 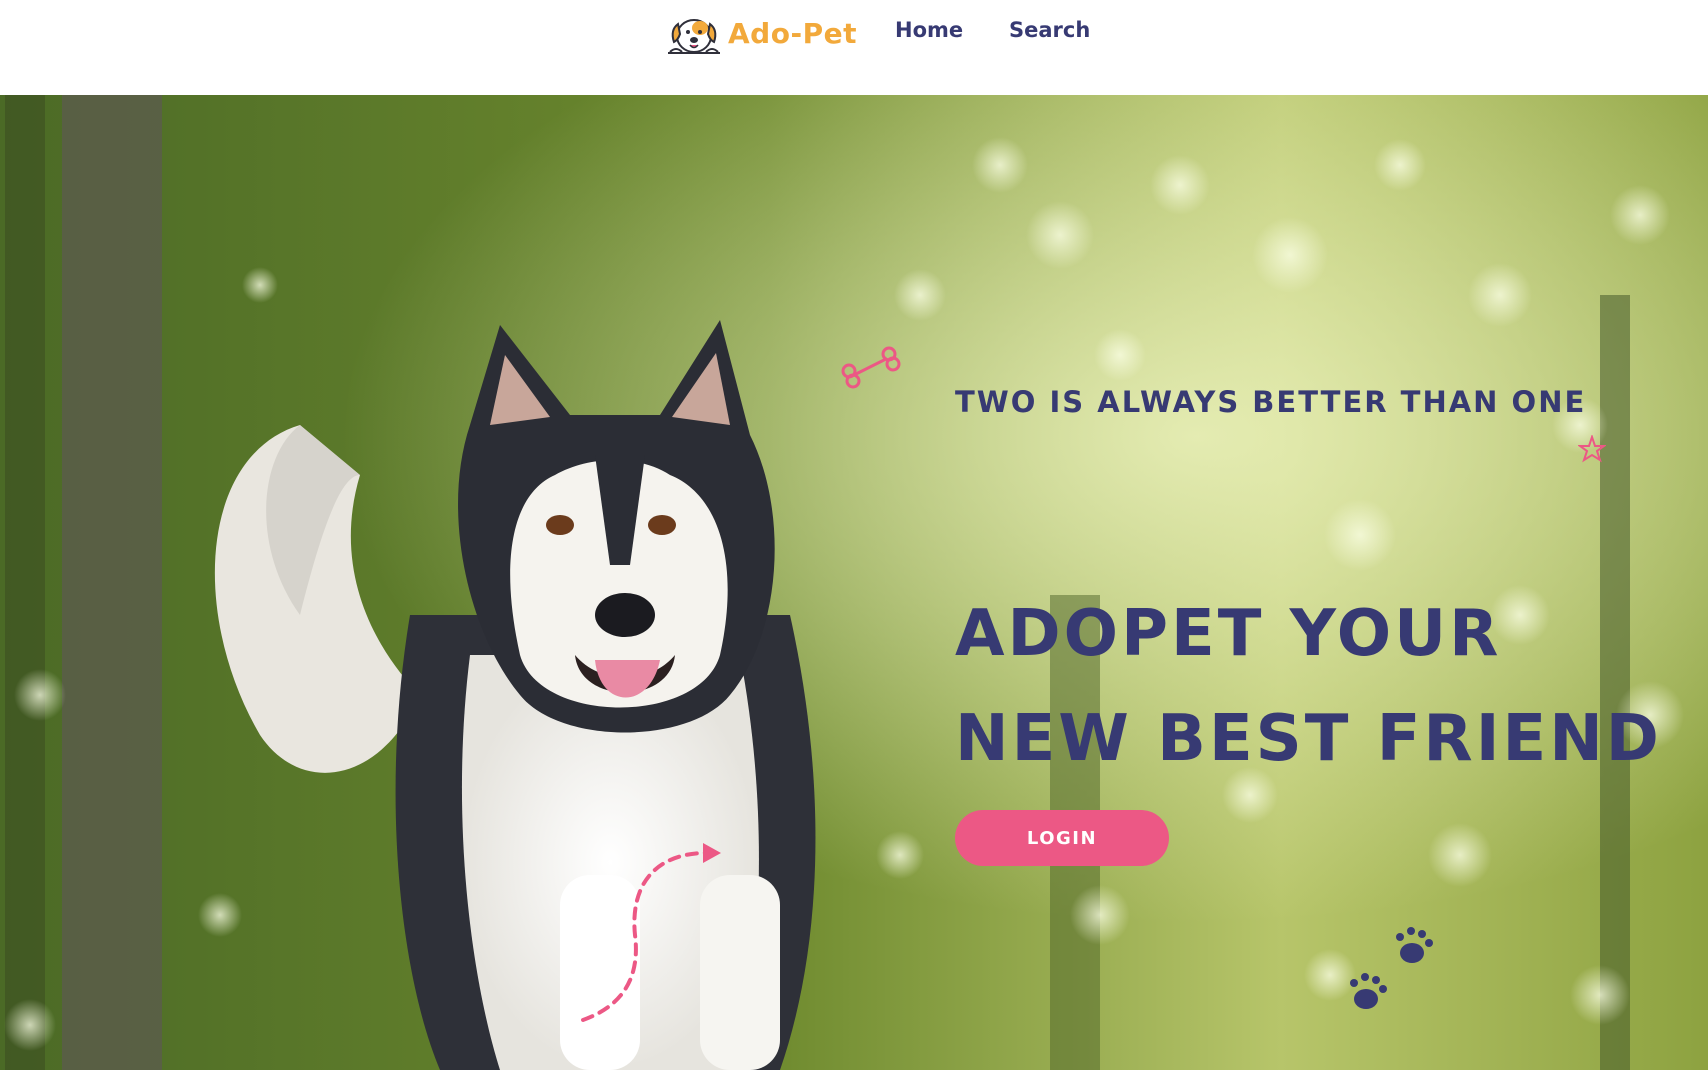 I want to click on login-button: LOGIN, so click(x=1062, y=838).